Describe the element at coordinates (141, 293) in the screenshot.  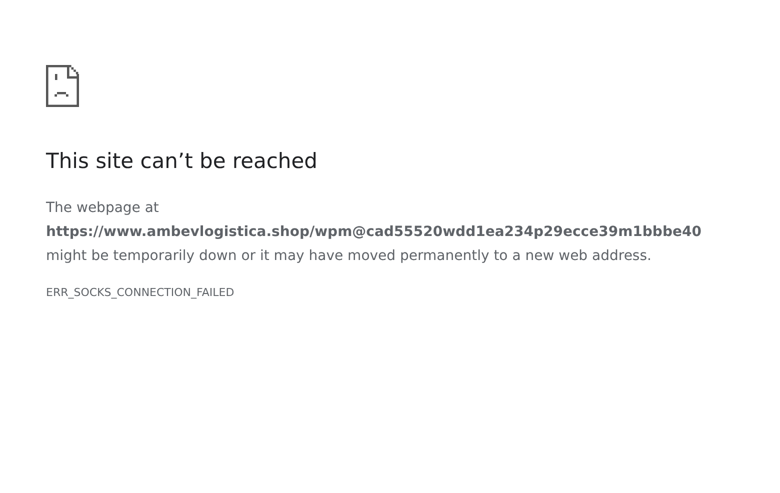
I see `error-code: ERR_SOCKS_CONNECTION_FAILED` at that location.